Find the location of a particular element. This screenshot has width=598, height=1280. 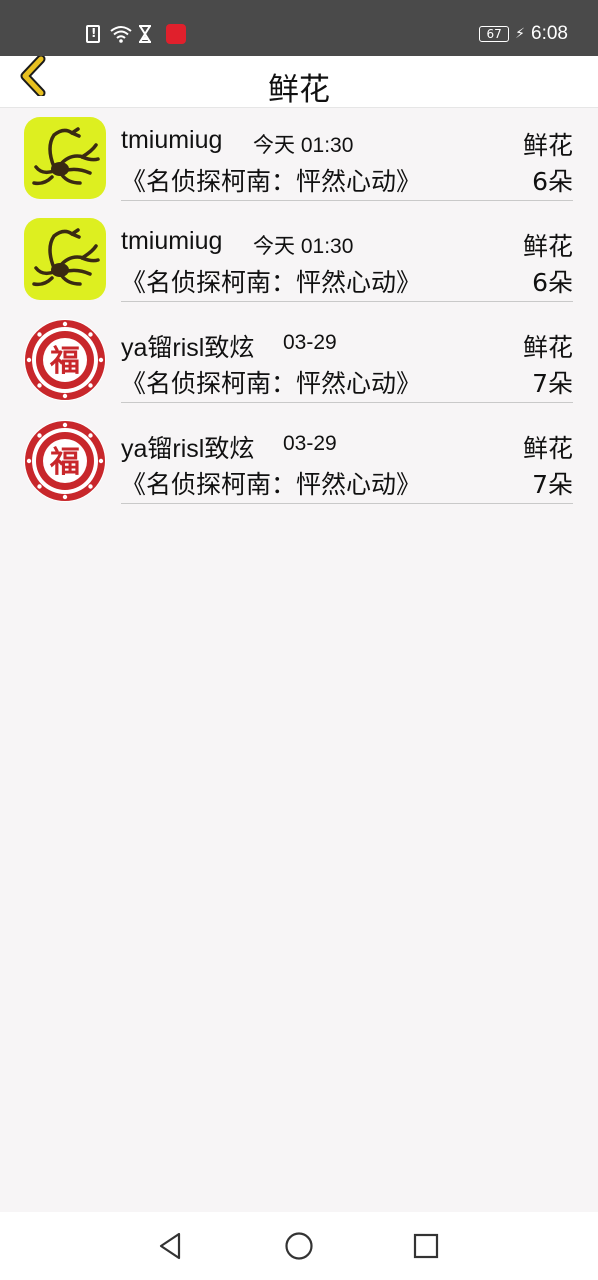

hourglass-icon is located at coordinates (147, 34).